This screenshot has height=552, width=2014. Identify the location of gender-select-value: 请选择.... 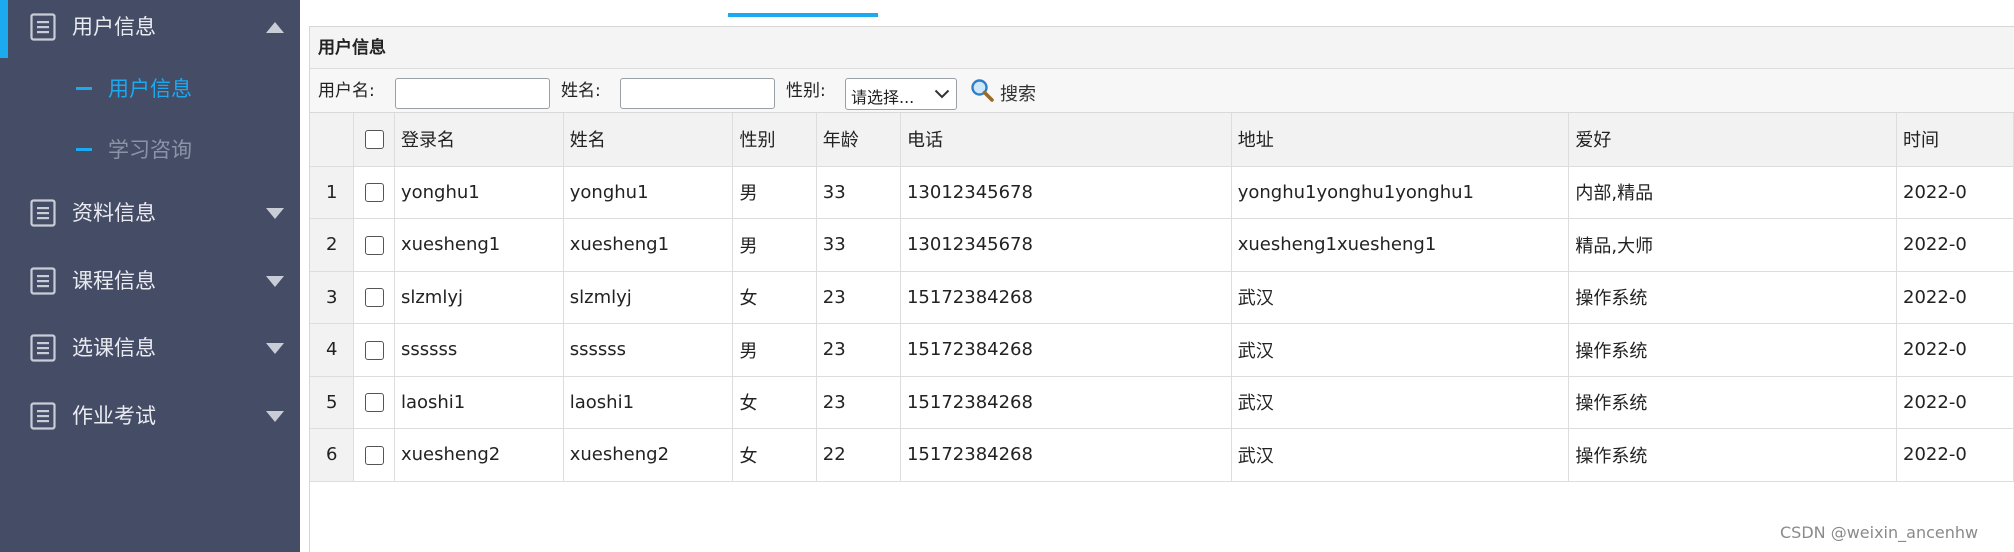
(883, 97).